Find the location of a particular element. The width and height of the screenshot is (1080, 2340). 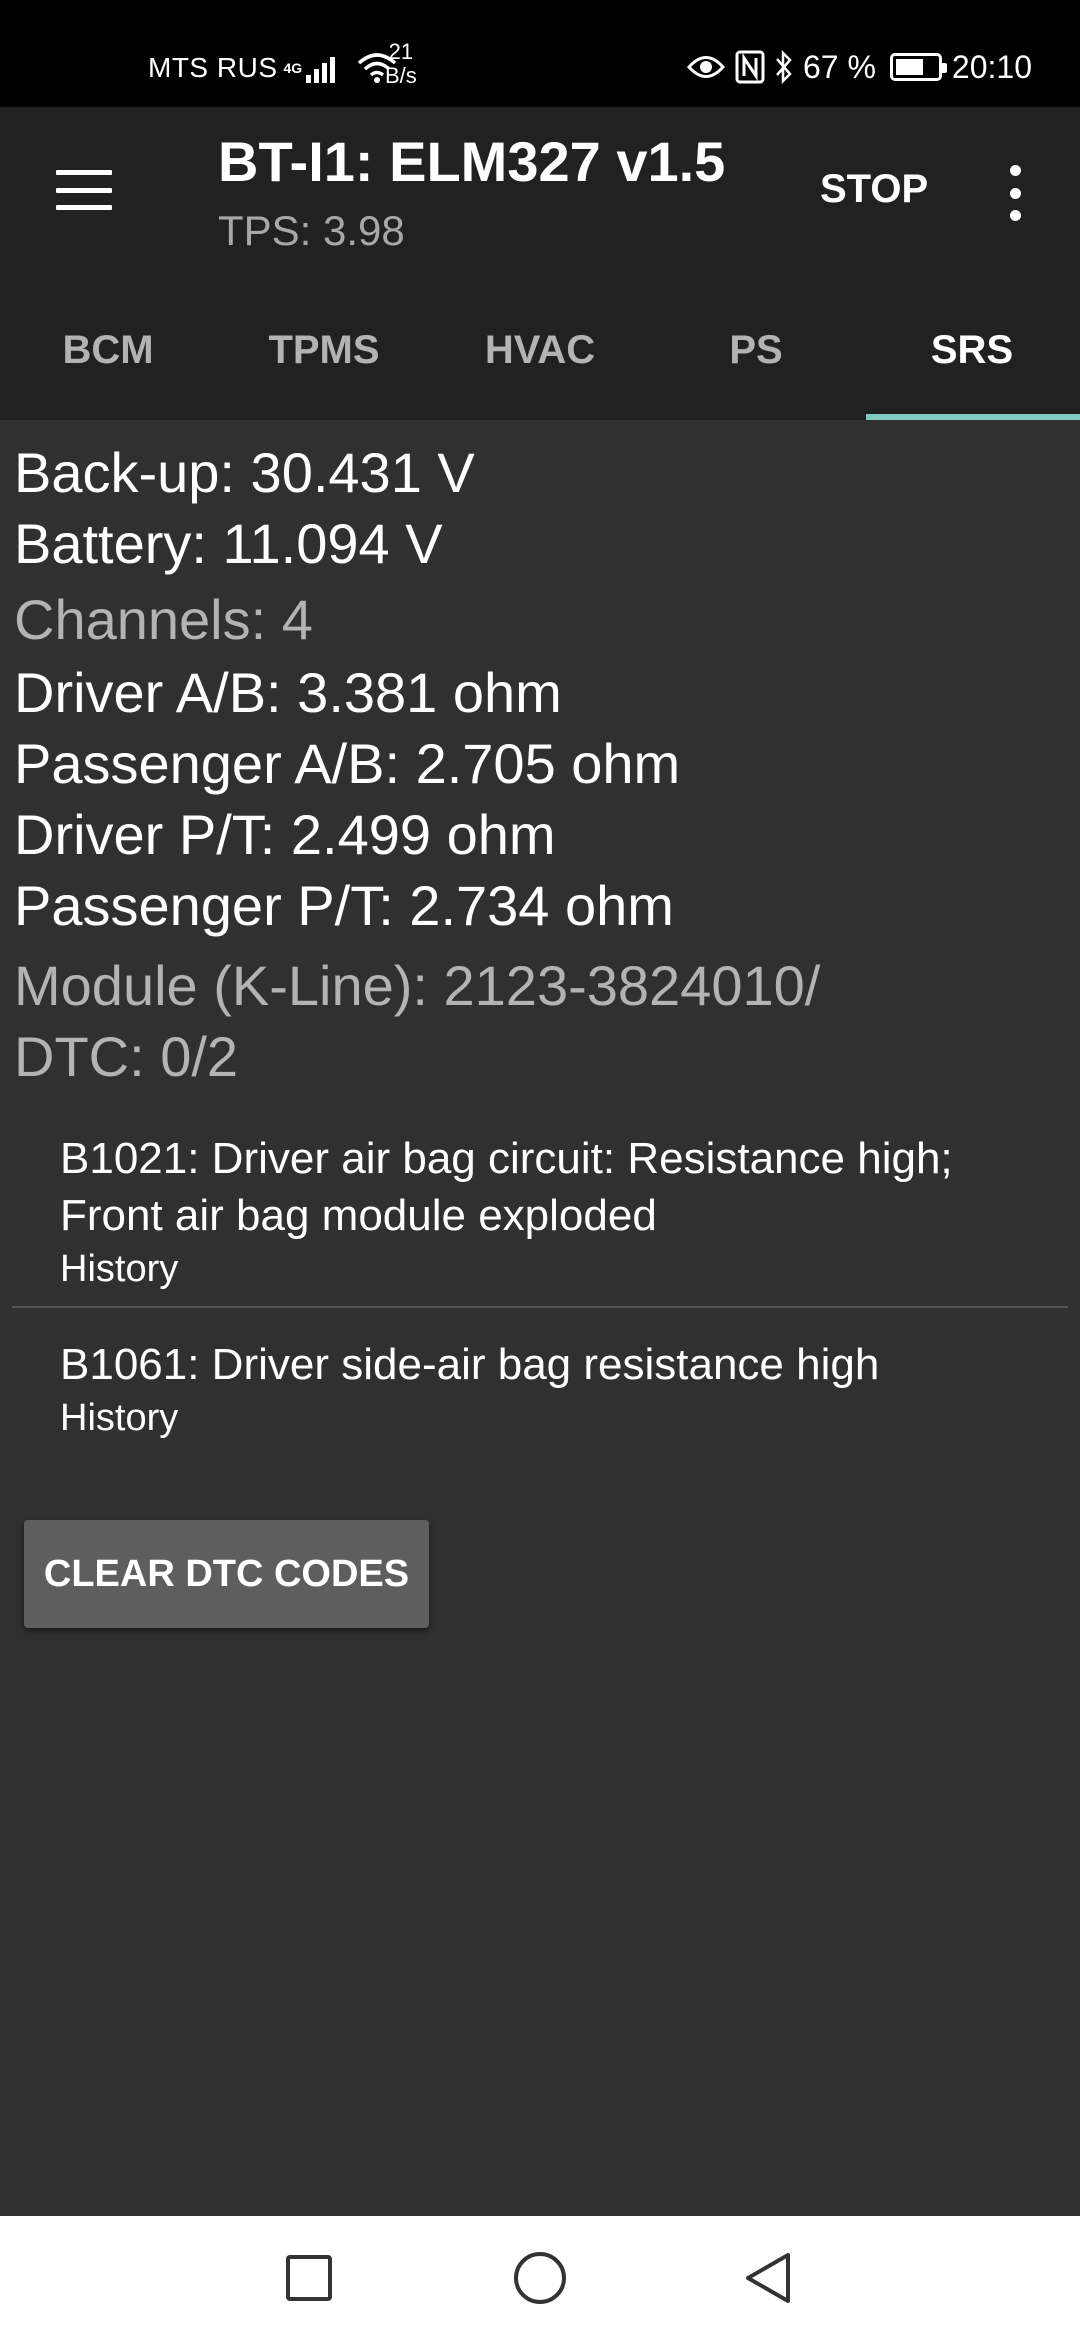

tab-ps: PS is located at coordinates (756, 350).